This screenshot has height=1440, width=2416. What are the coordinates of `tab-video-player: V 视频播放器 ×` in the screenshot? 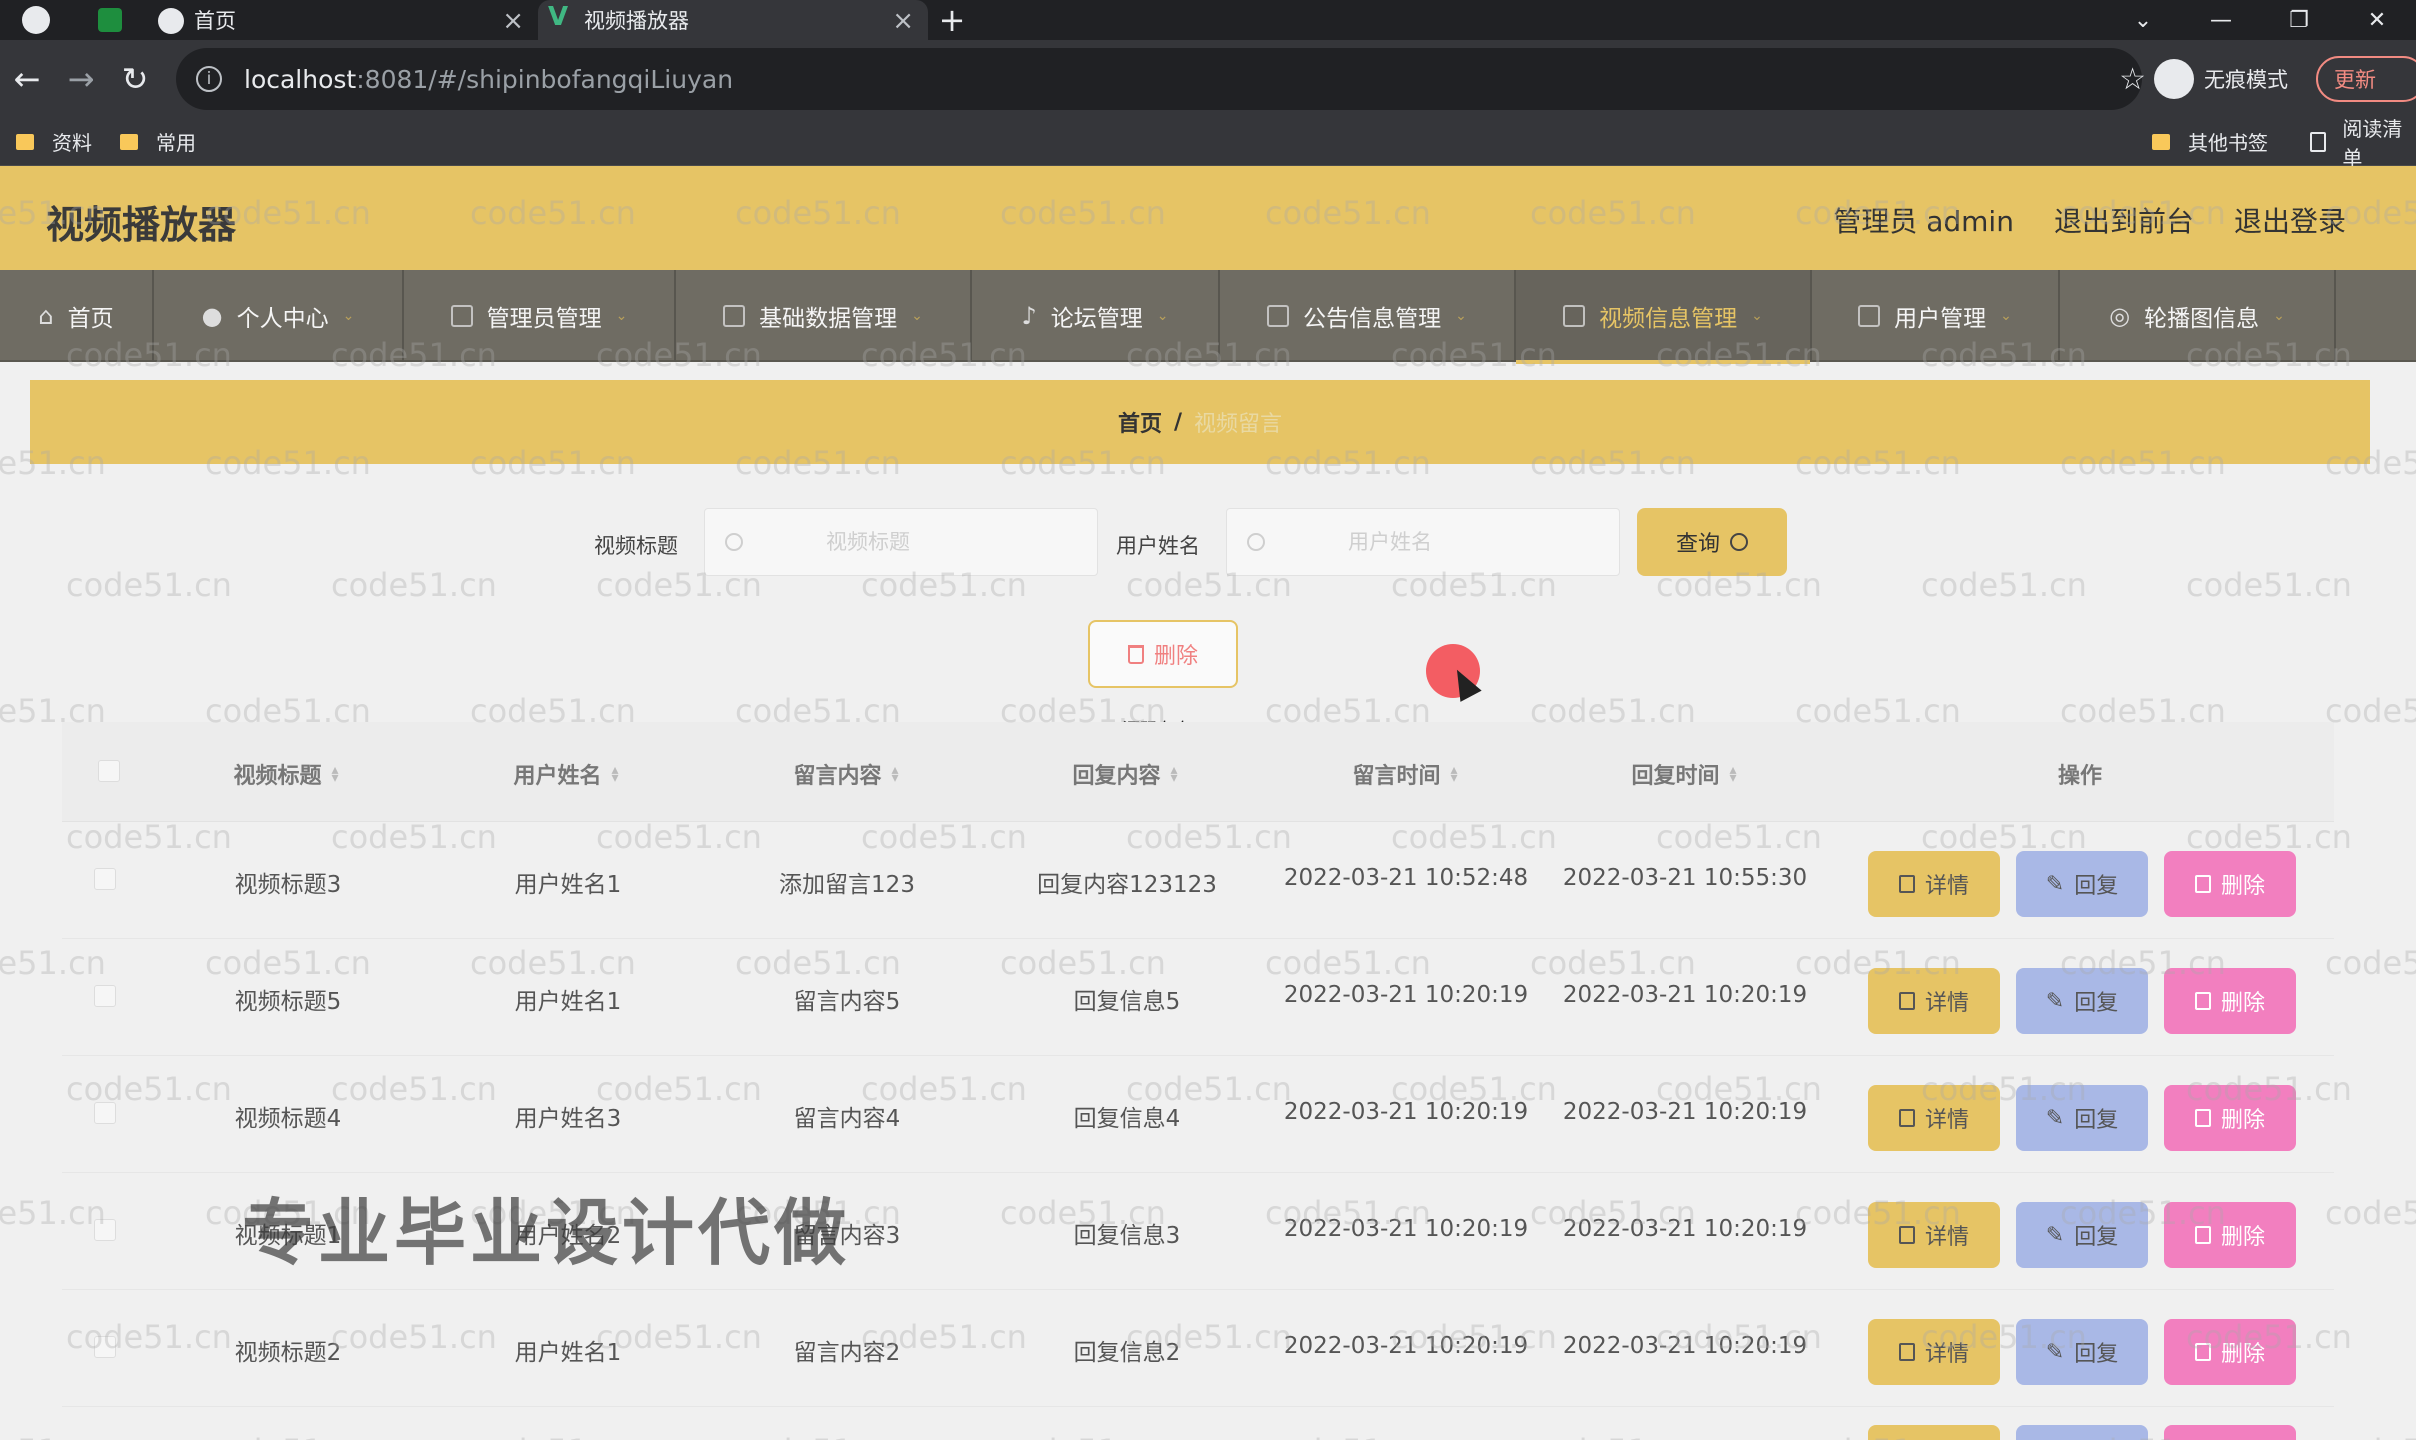 It's located at (733, 20).